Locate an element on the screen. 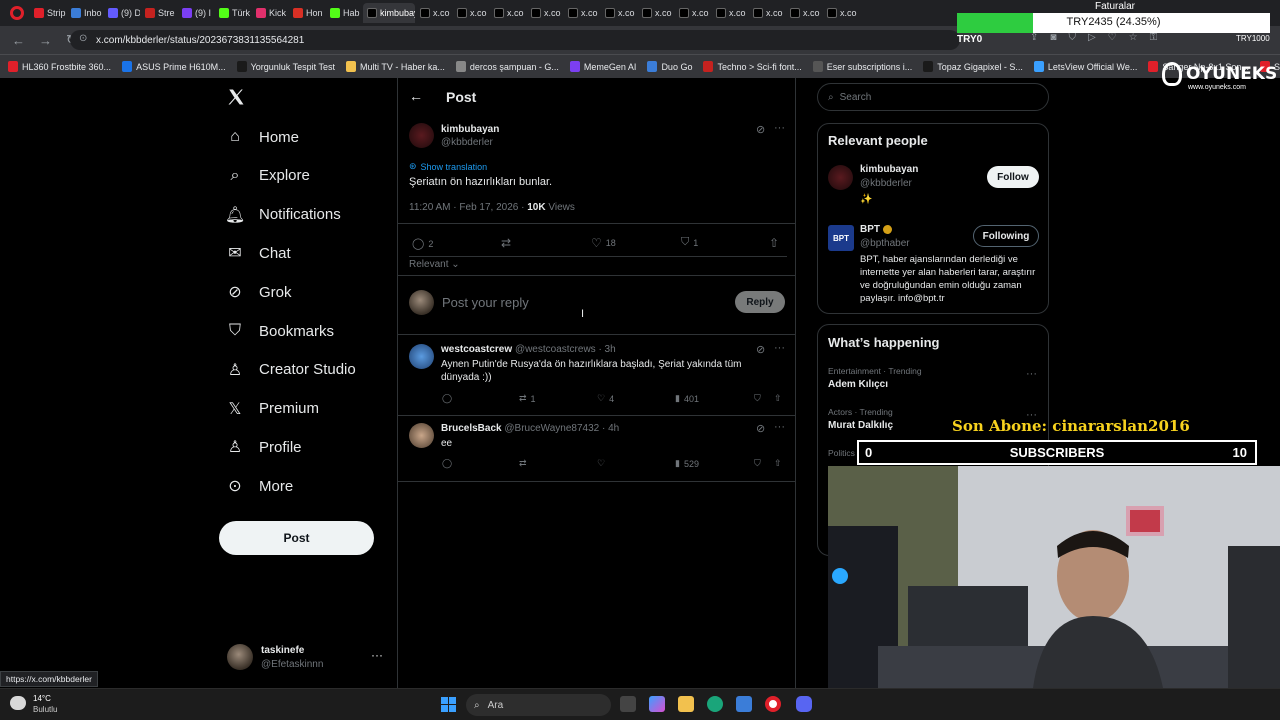  file-explorer-icon is located at coordinates (686, 704).